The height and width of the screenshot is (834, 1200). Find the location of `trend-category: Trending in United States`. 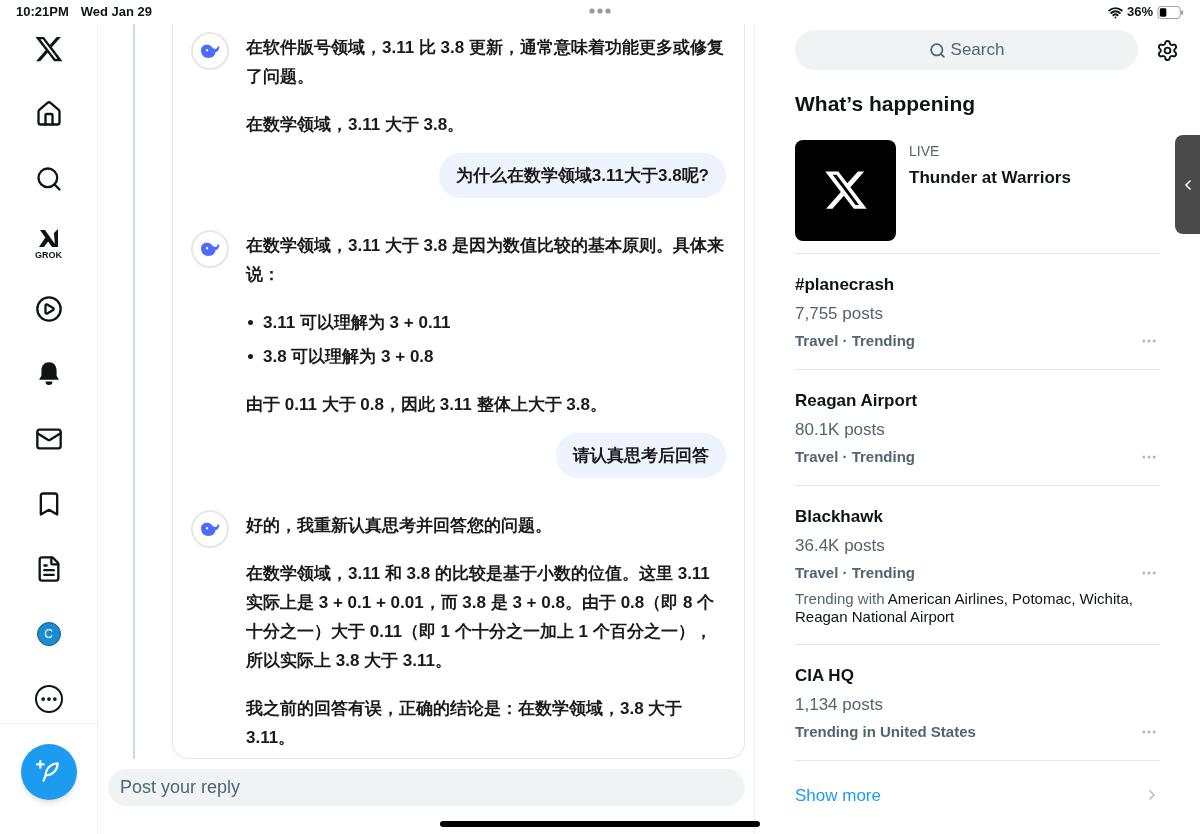

trend-category: Trending in United States is located at coordinates (885, 731).